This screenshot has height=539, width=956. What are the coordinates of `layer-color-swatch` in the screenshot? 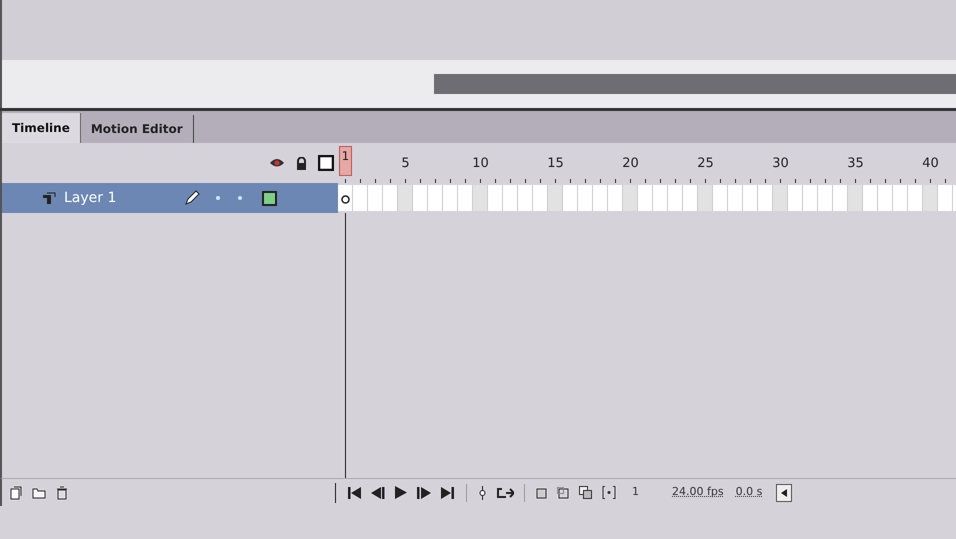 It's located at (269, 198).